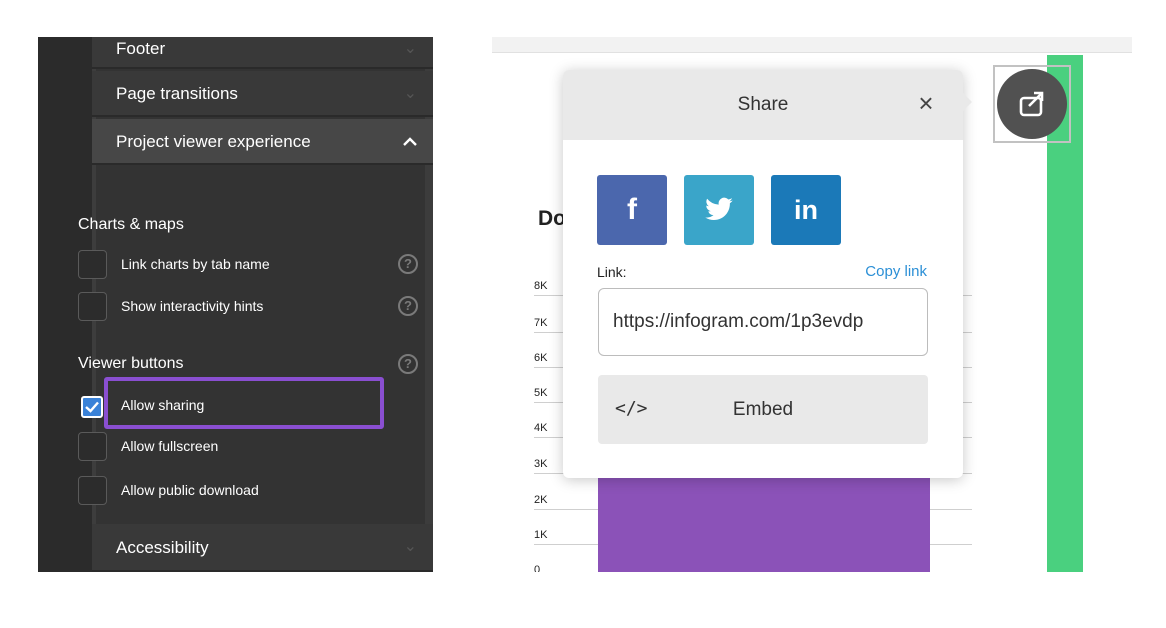  I want to click on y-tick-label: 6K, so click(541, 358).